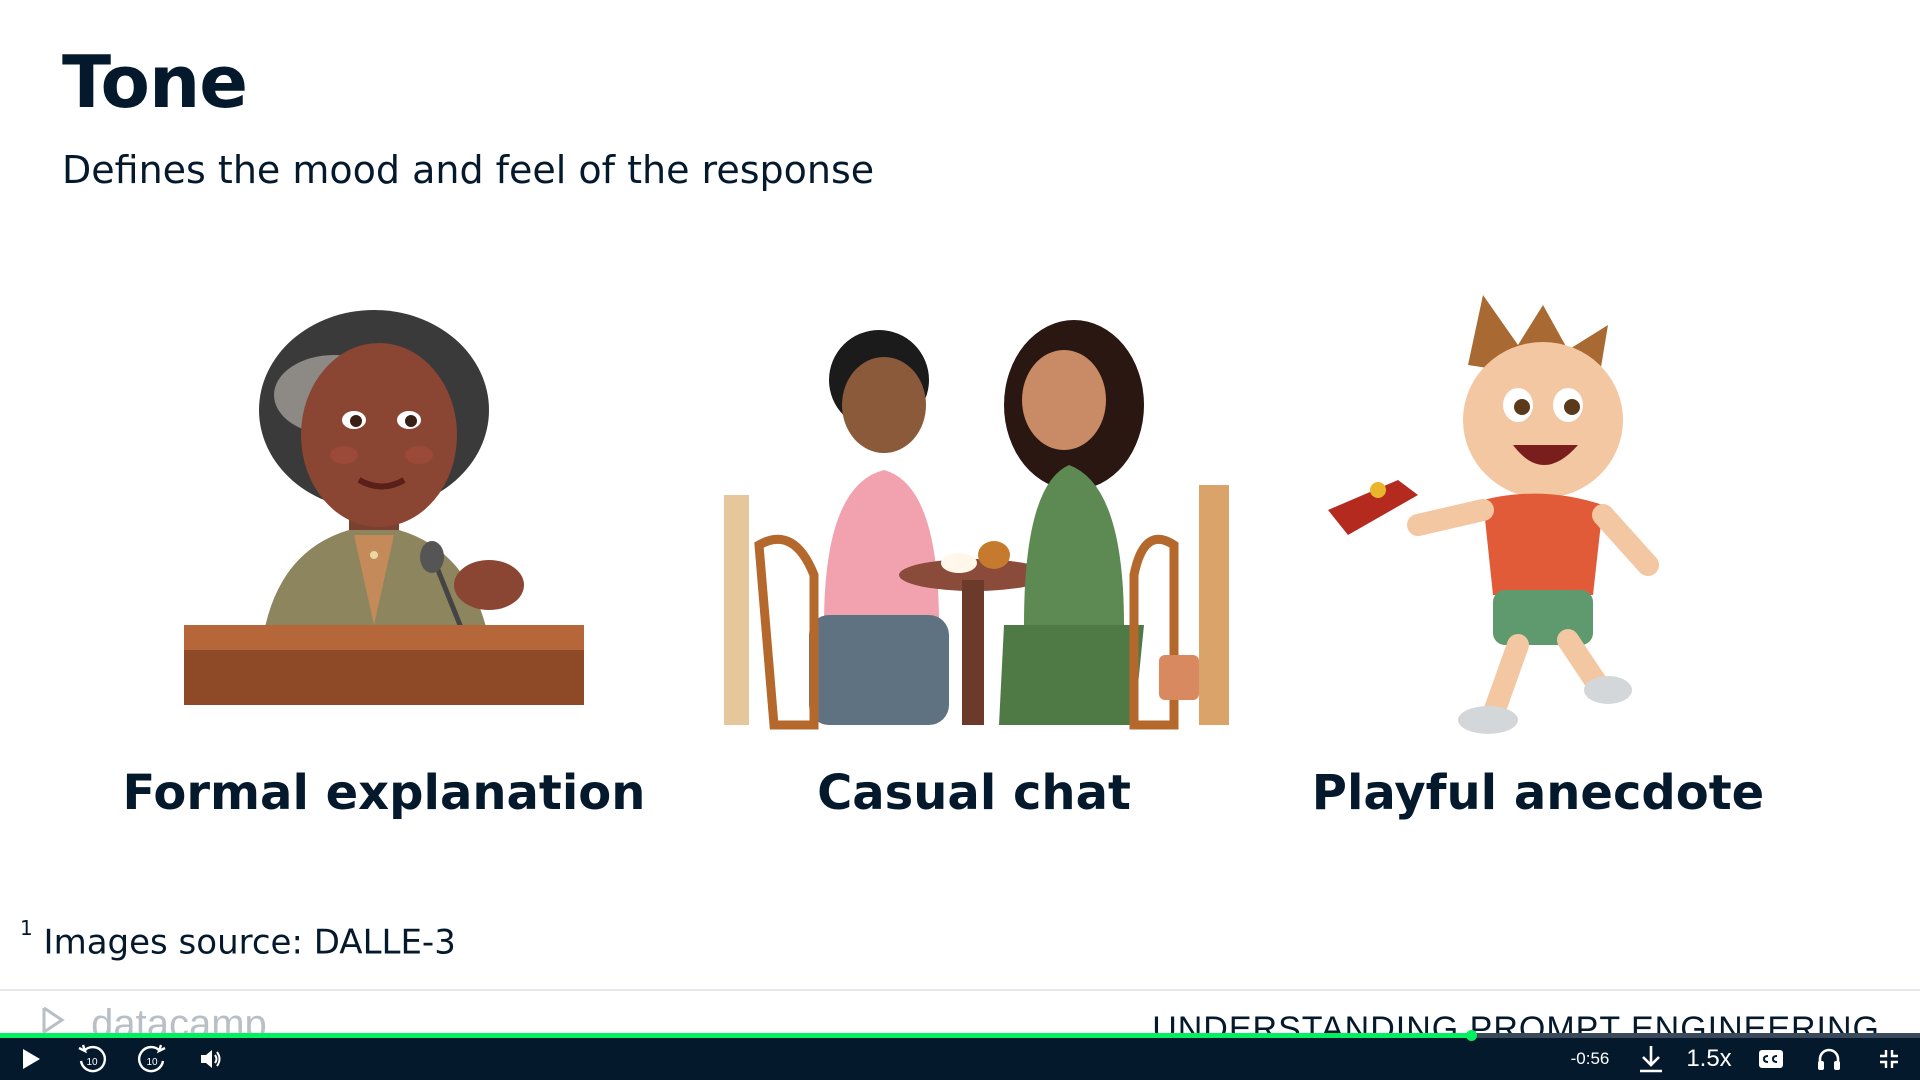 The height and width of the screenshot is (1080, 1920). Describe the element at coordinates (976, 525) in the screenshot. I see `cafe-chat-illustration` at that location.